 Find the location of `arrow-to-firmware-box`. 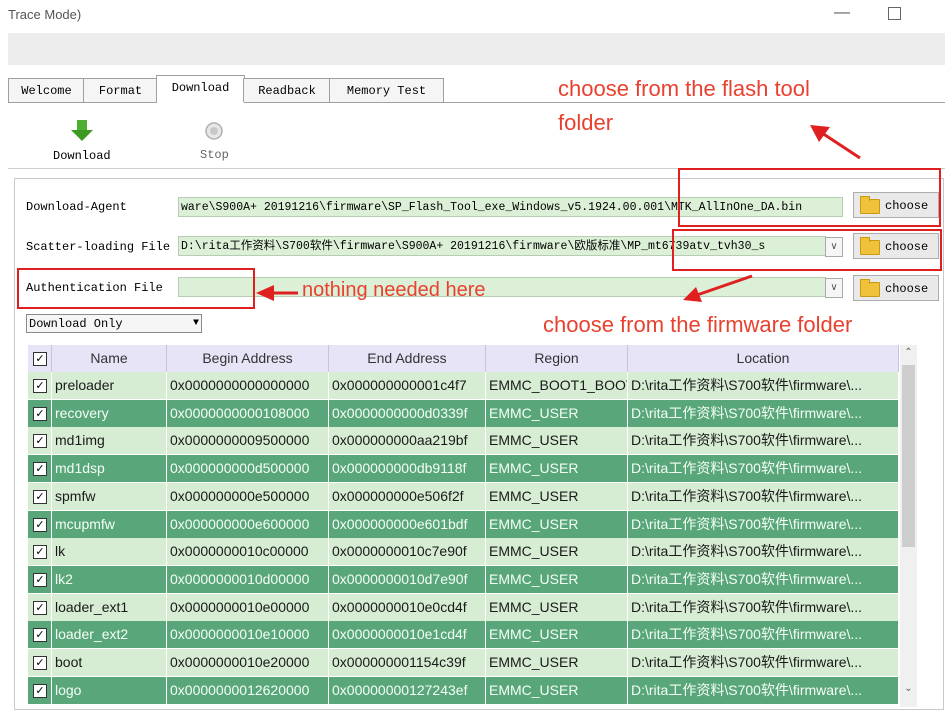

arrow-to-firmware-box is located at coordinates (718, 288).